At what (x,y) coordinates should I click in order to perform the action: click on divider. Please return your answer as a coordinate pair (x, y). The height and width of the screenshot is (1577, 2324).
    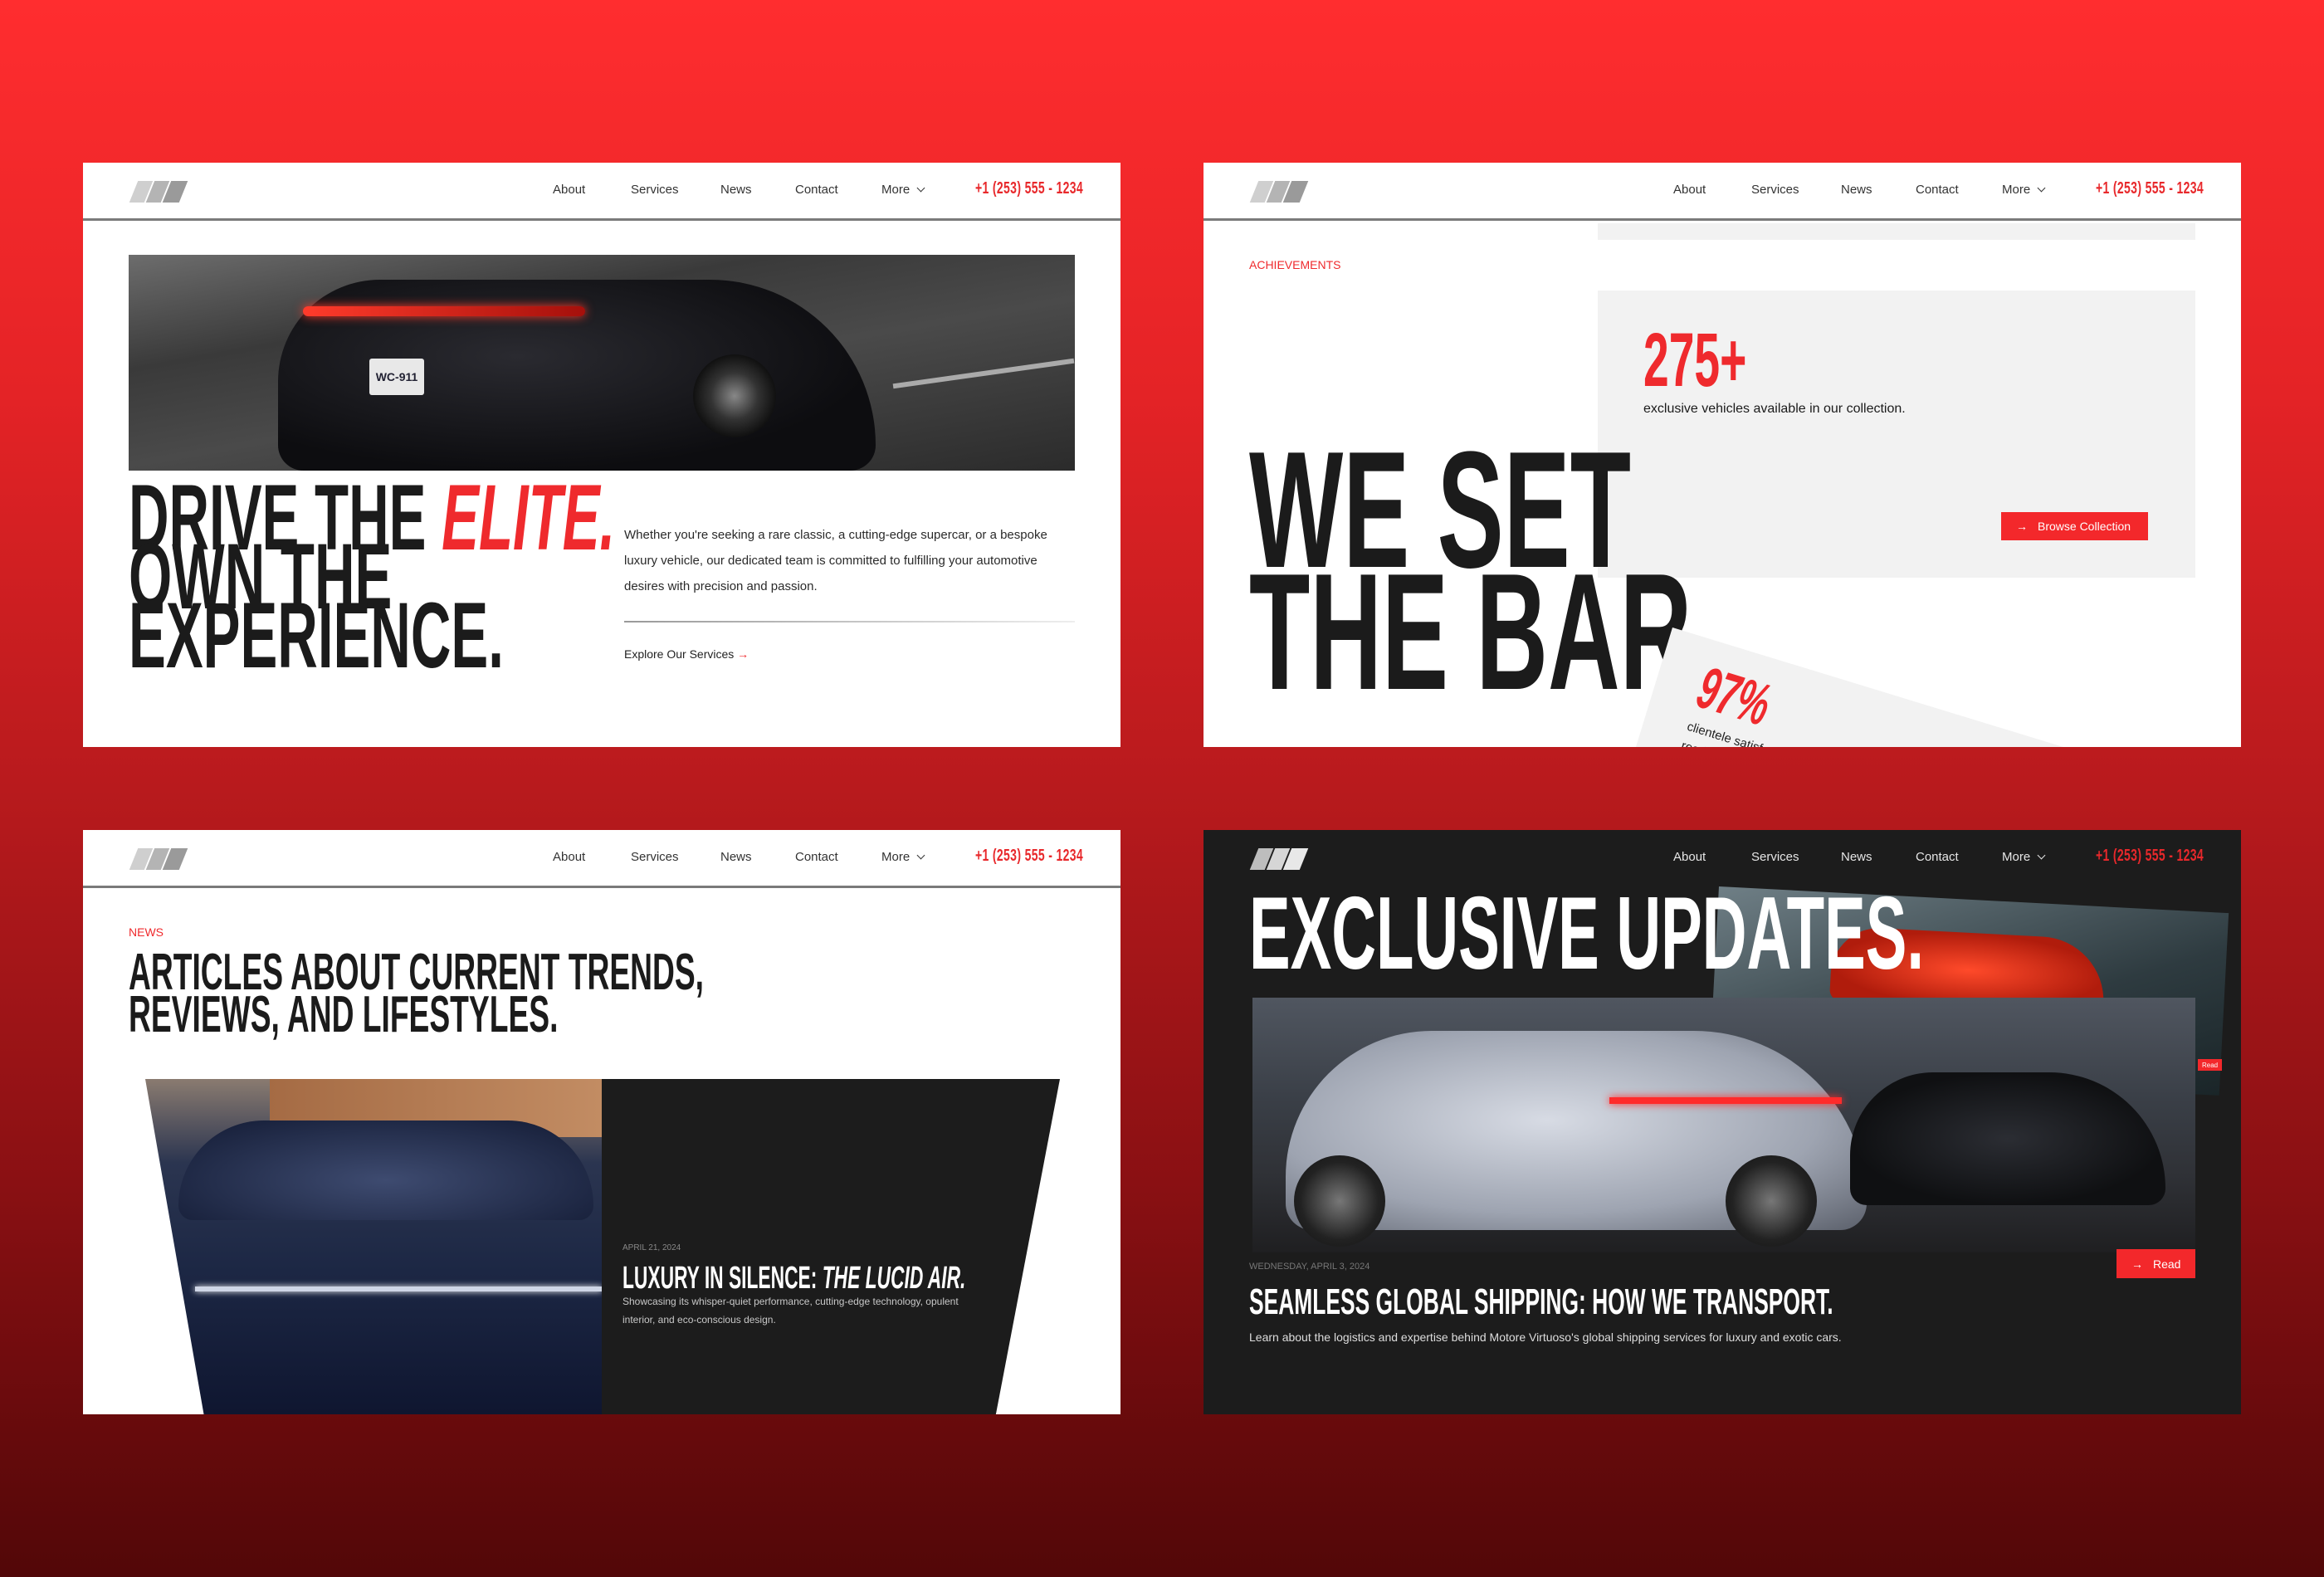
    Looking at the image, I should click on (849, 621).